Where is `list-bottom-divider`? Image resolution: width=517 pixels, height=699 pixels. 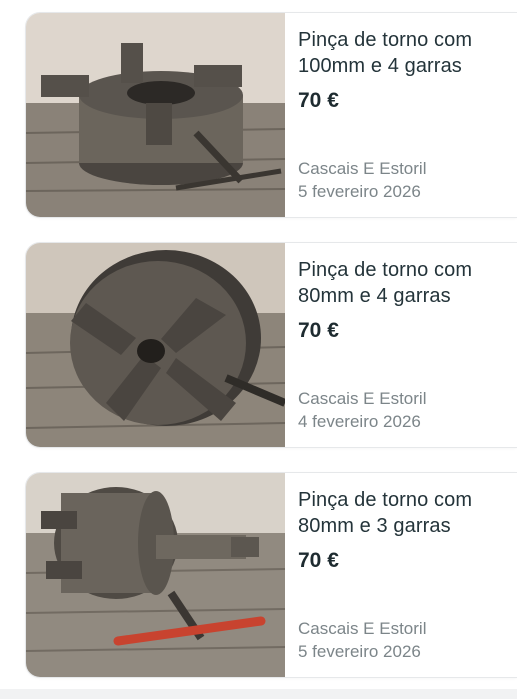
list-bottom-divider is located at coordinates (258, 694).